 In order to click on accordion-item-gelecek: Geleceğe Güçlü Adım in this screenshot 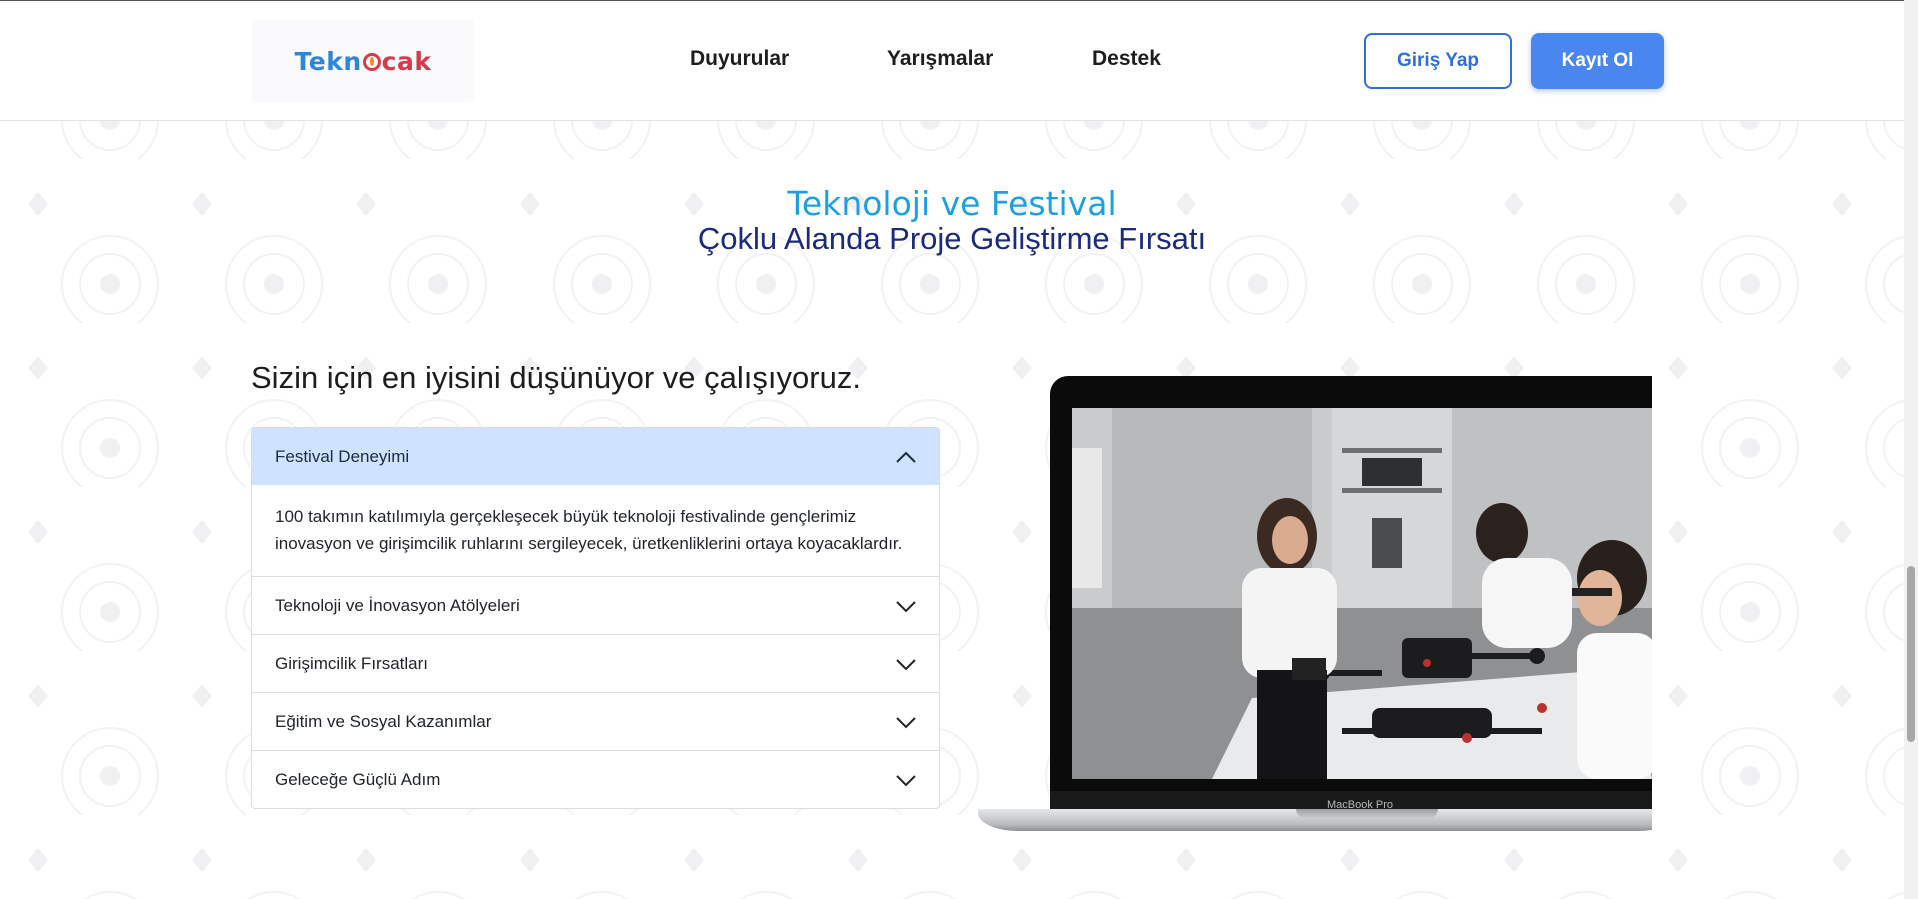, I will do `click(595, 779)`.